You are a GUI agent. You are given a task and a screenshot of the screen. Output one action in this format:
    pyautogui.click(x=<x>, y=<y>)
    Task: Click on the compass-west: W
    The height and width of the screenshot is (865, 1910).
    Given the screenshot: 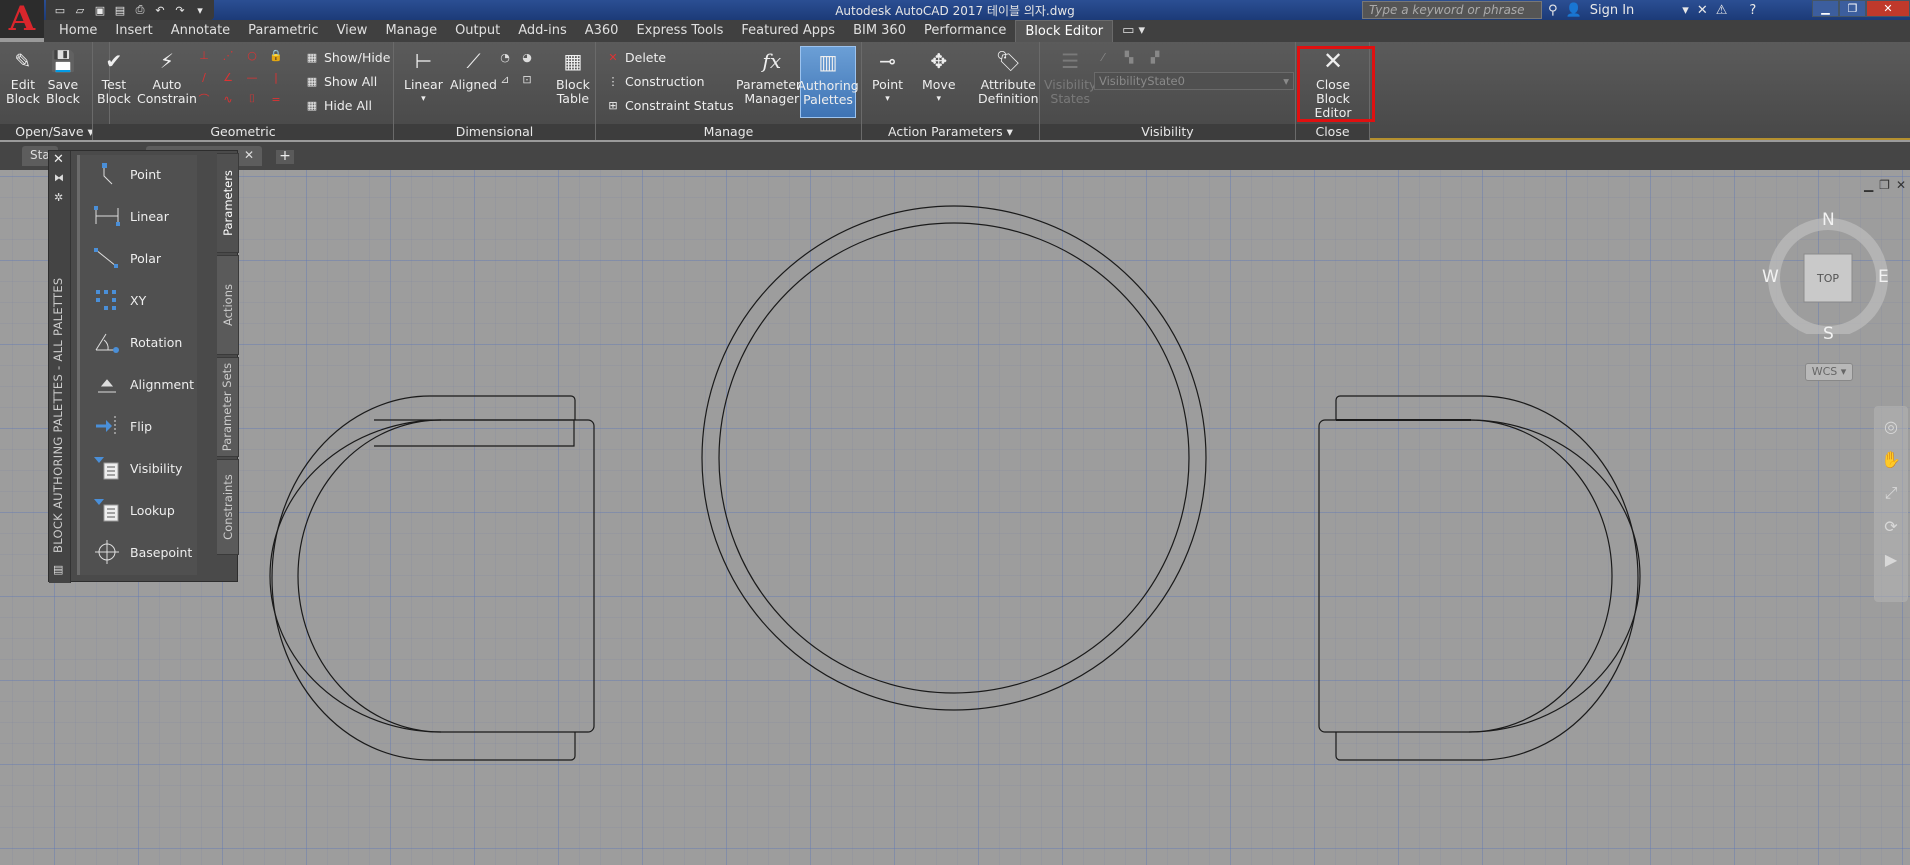 What is the action you would take?
    pyautogui.click(x=1770, y=277)
    